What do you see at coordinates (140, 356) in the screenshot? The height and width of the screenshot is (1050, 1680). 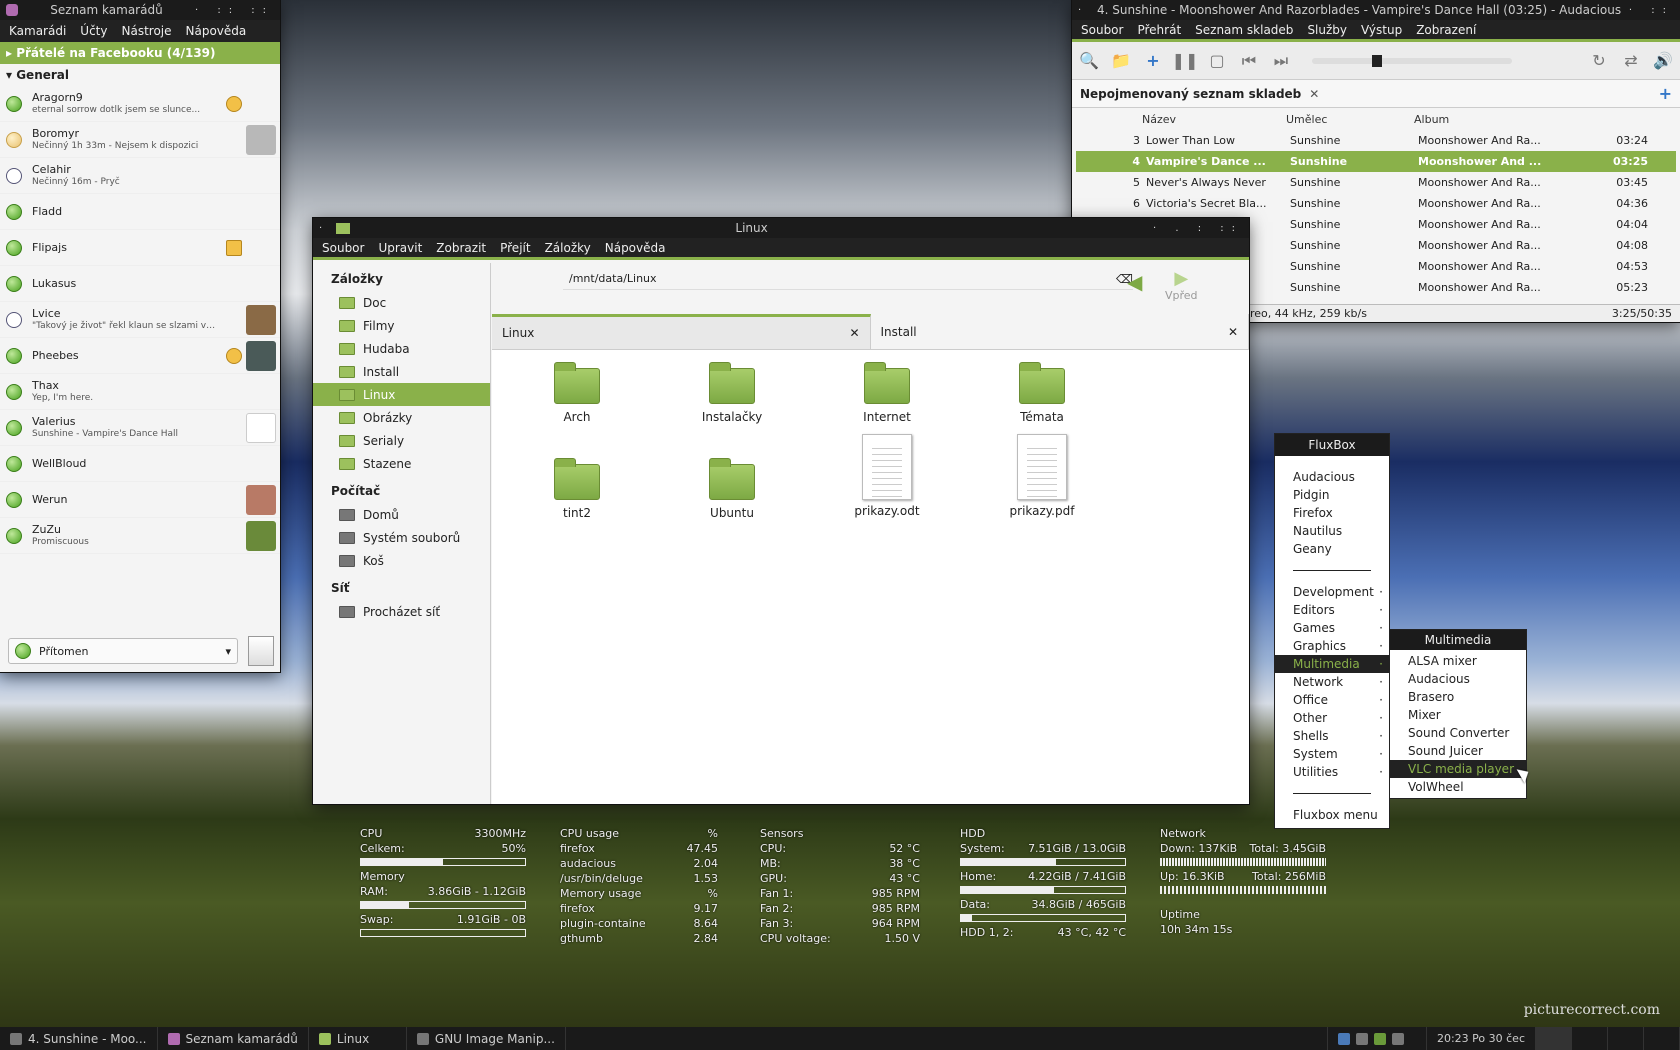 I see `buddy-item: Pheebes` at bounding box center [140, 356].